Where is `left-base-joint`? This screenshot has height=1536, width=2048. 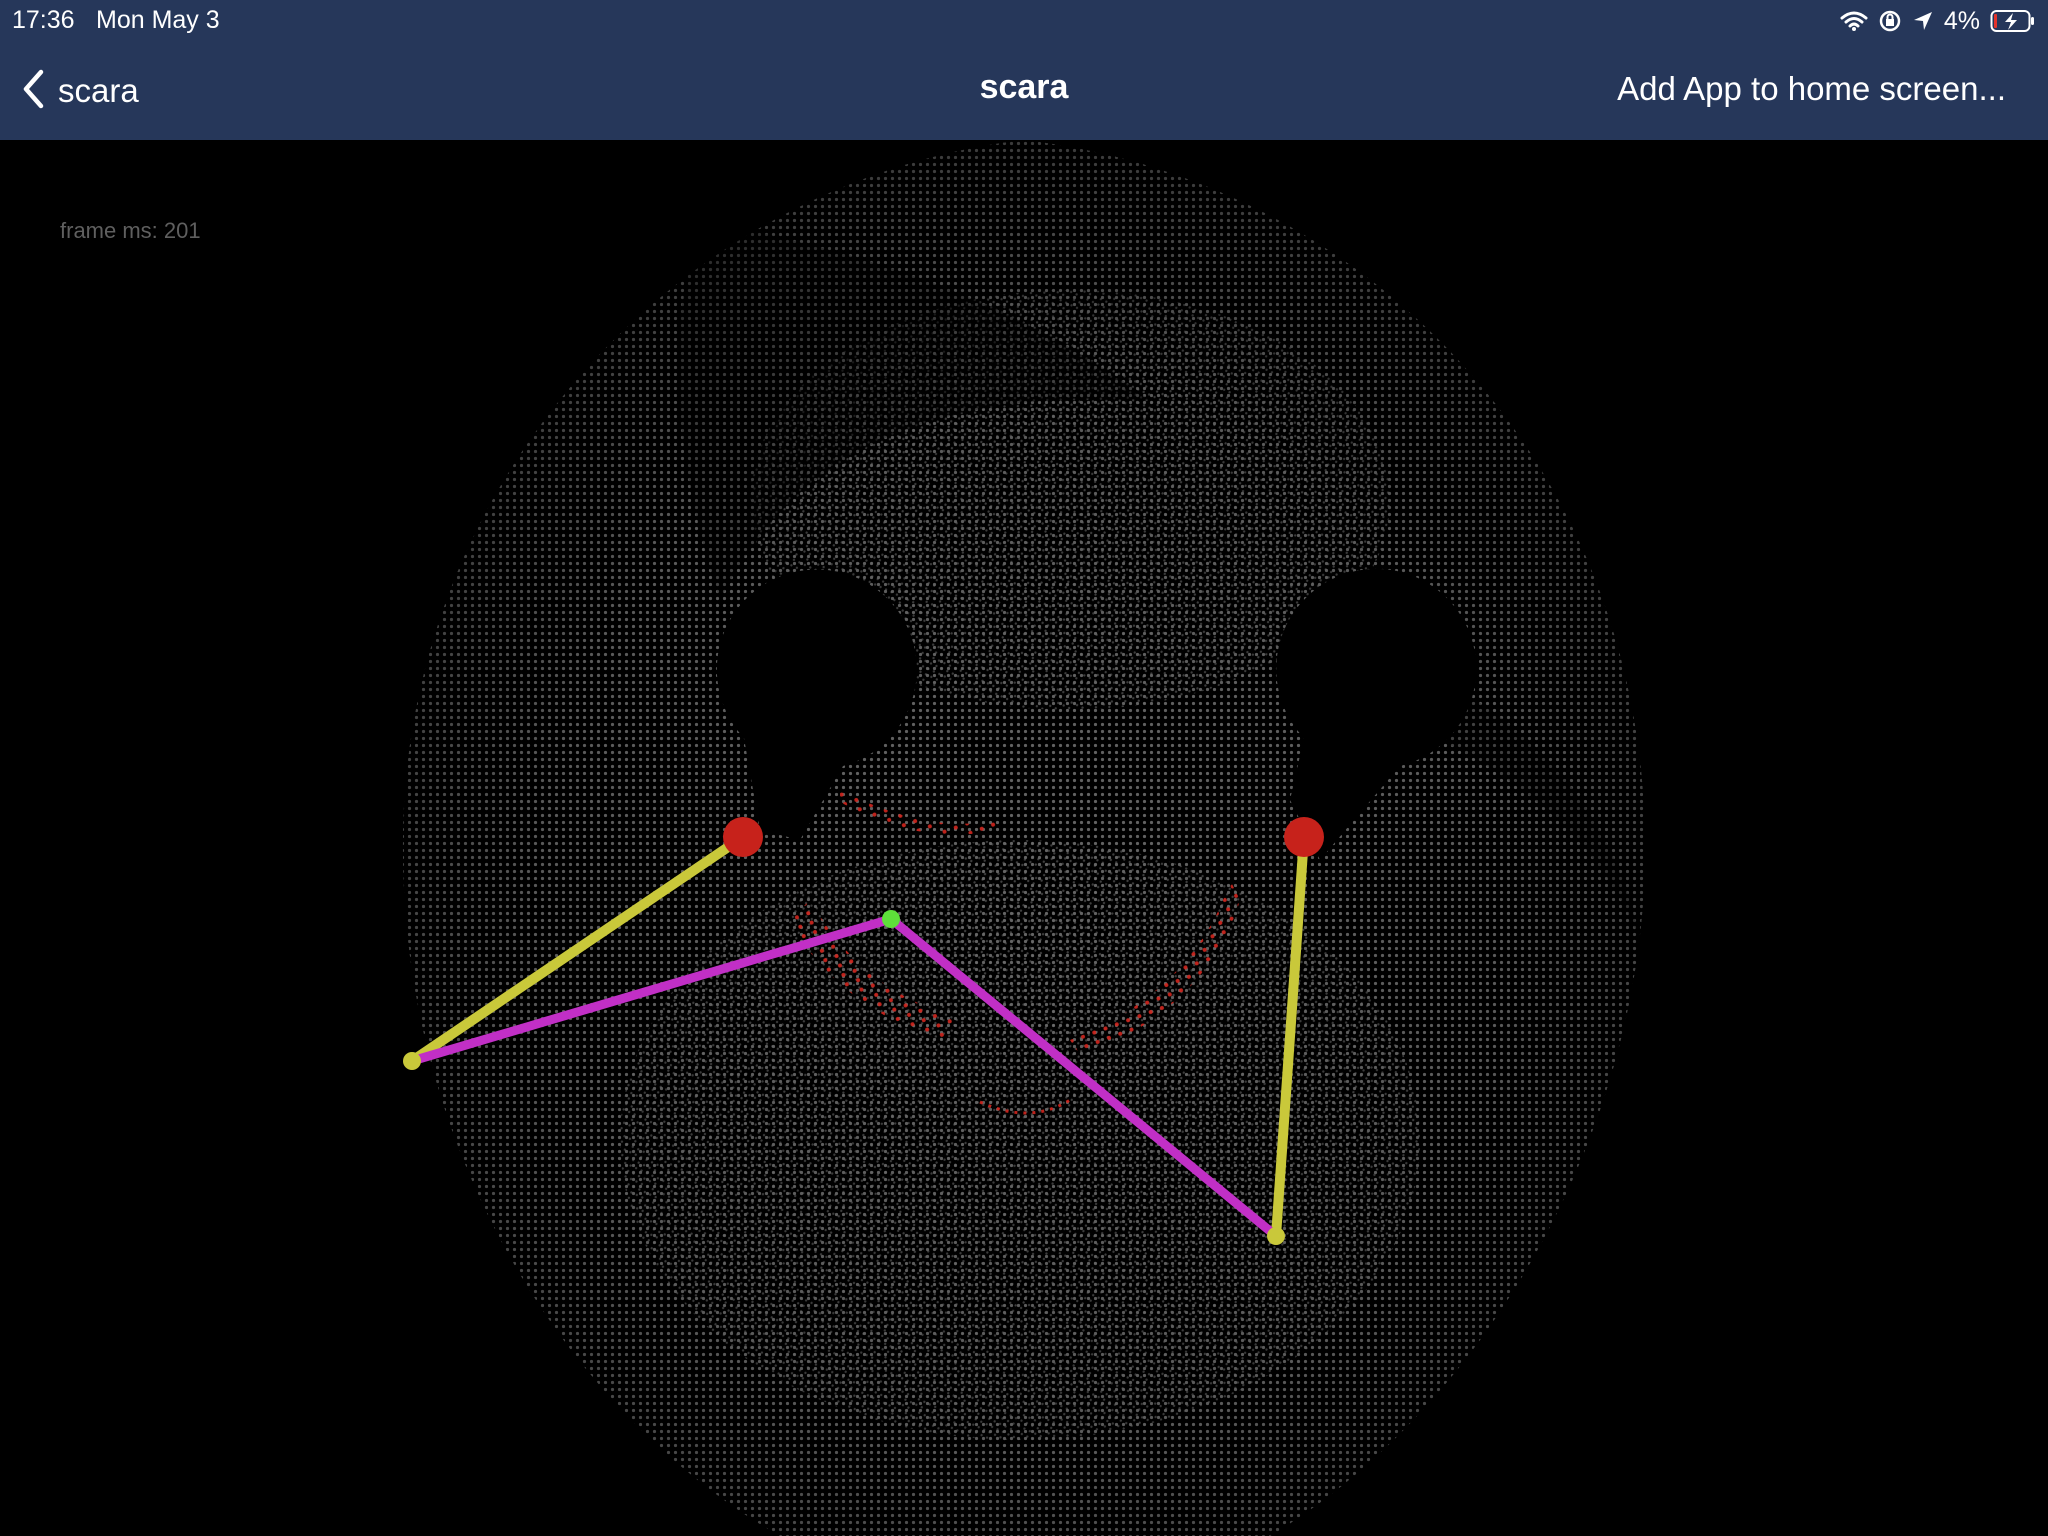
left-base-joint is located at coordinates (743, 837).